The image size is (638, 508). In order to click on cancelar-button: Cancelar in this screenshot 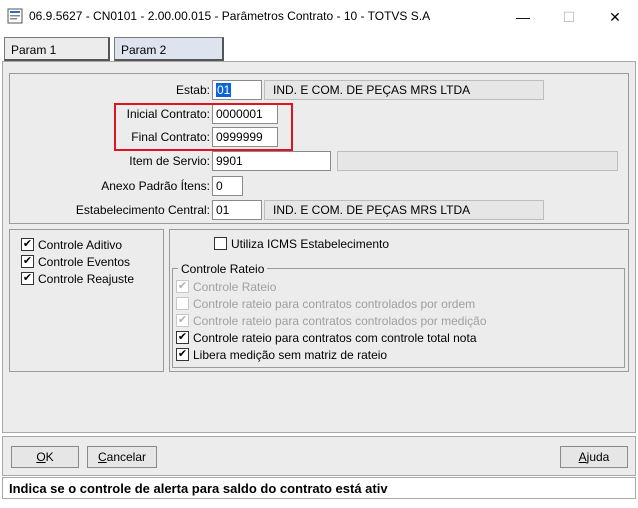, I will do `click(122, 457)`.